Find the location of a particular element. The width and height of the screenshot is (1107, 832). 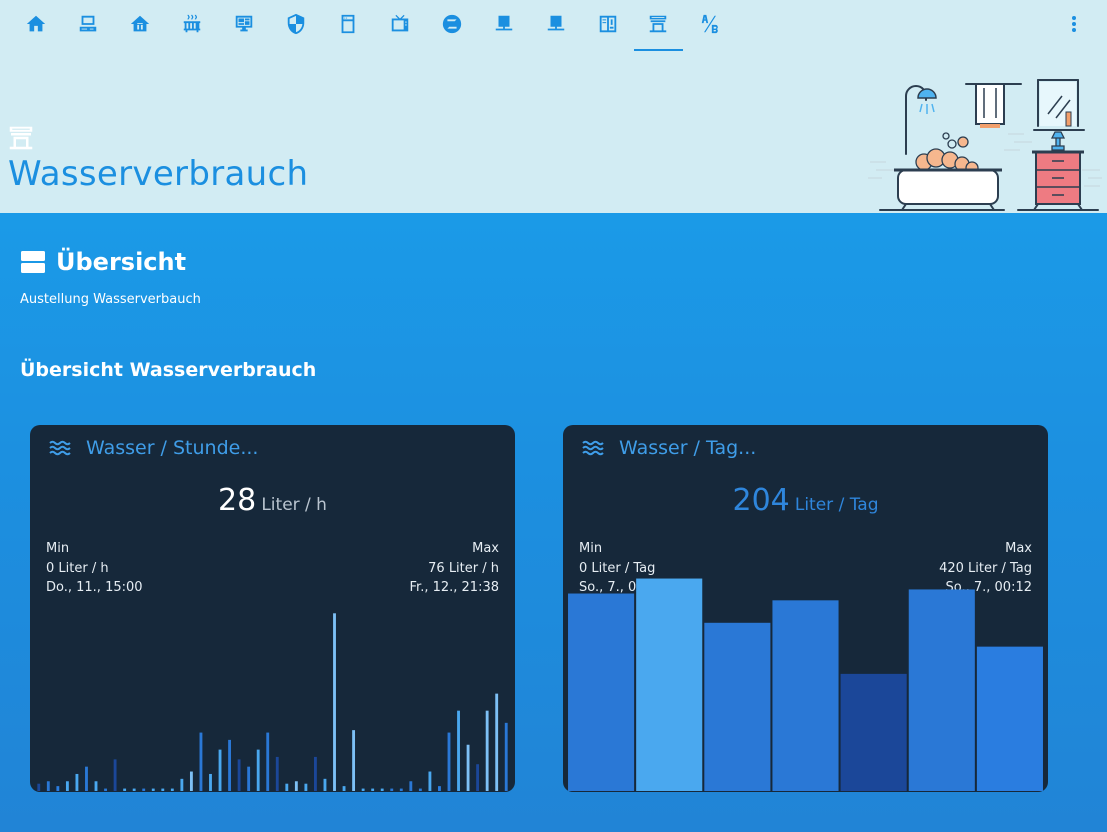

tab-water is located at coordinates (658, 24).